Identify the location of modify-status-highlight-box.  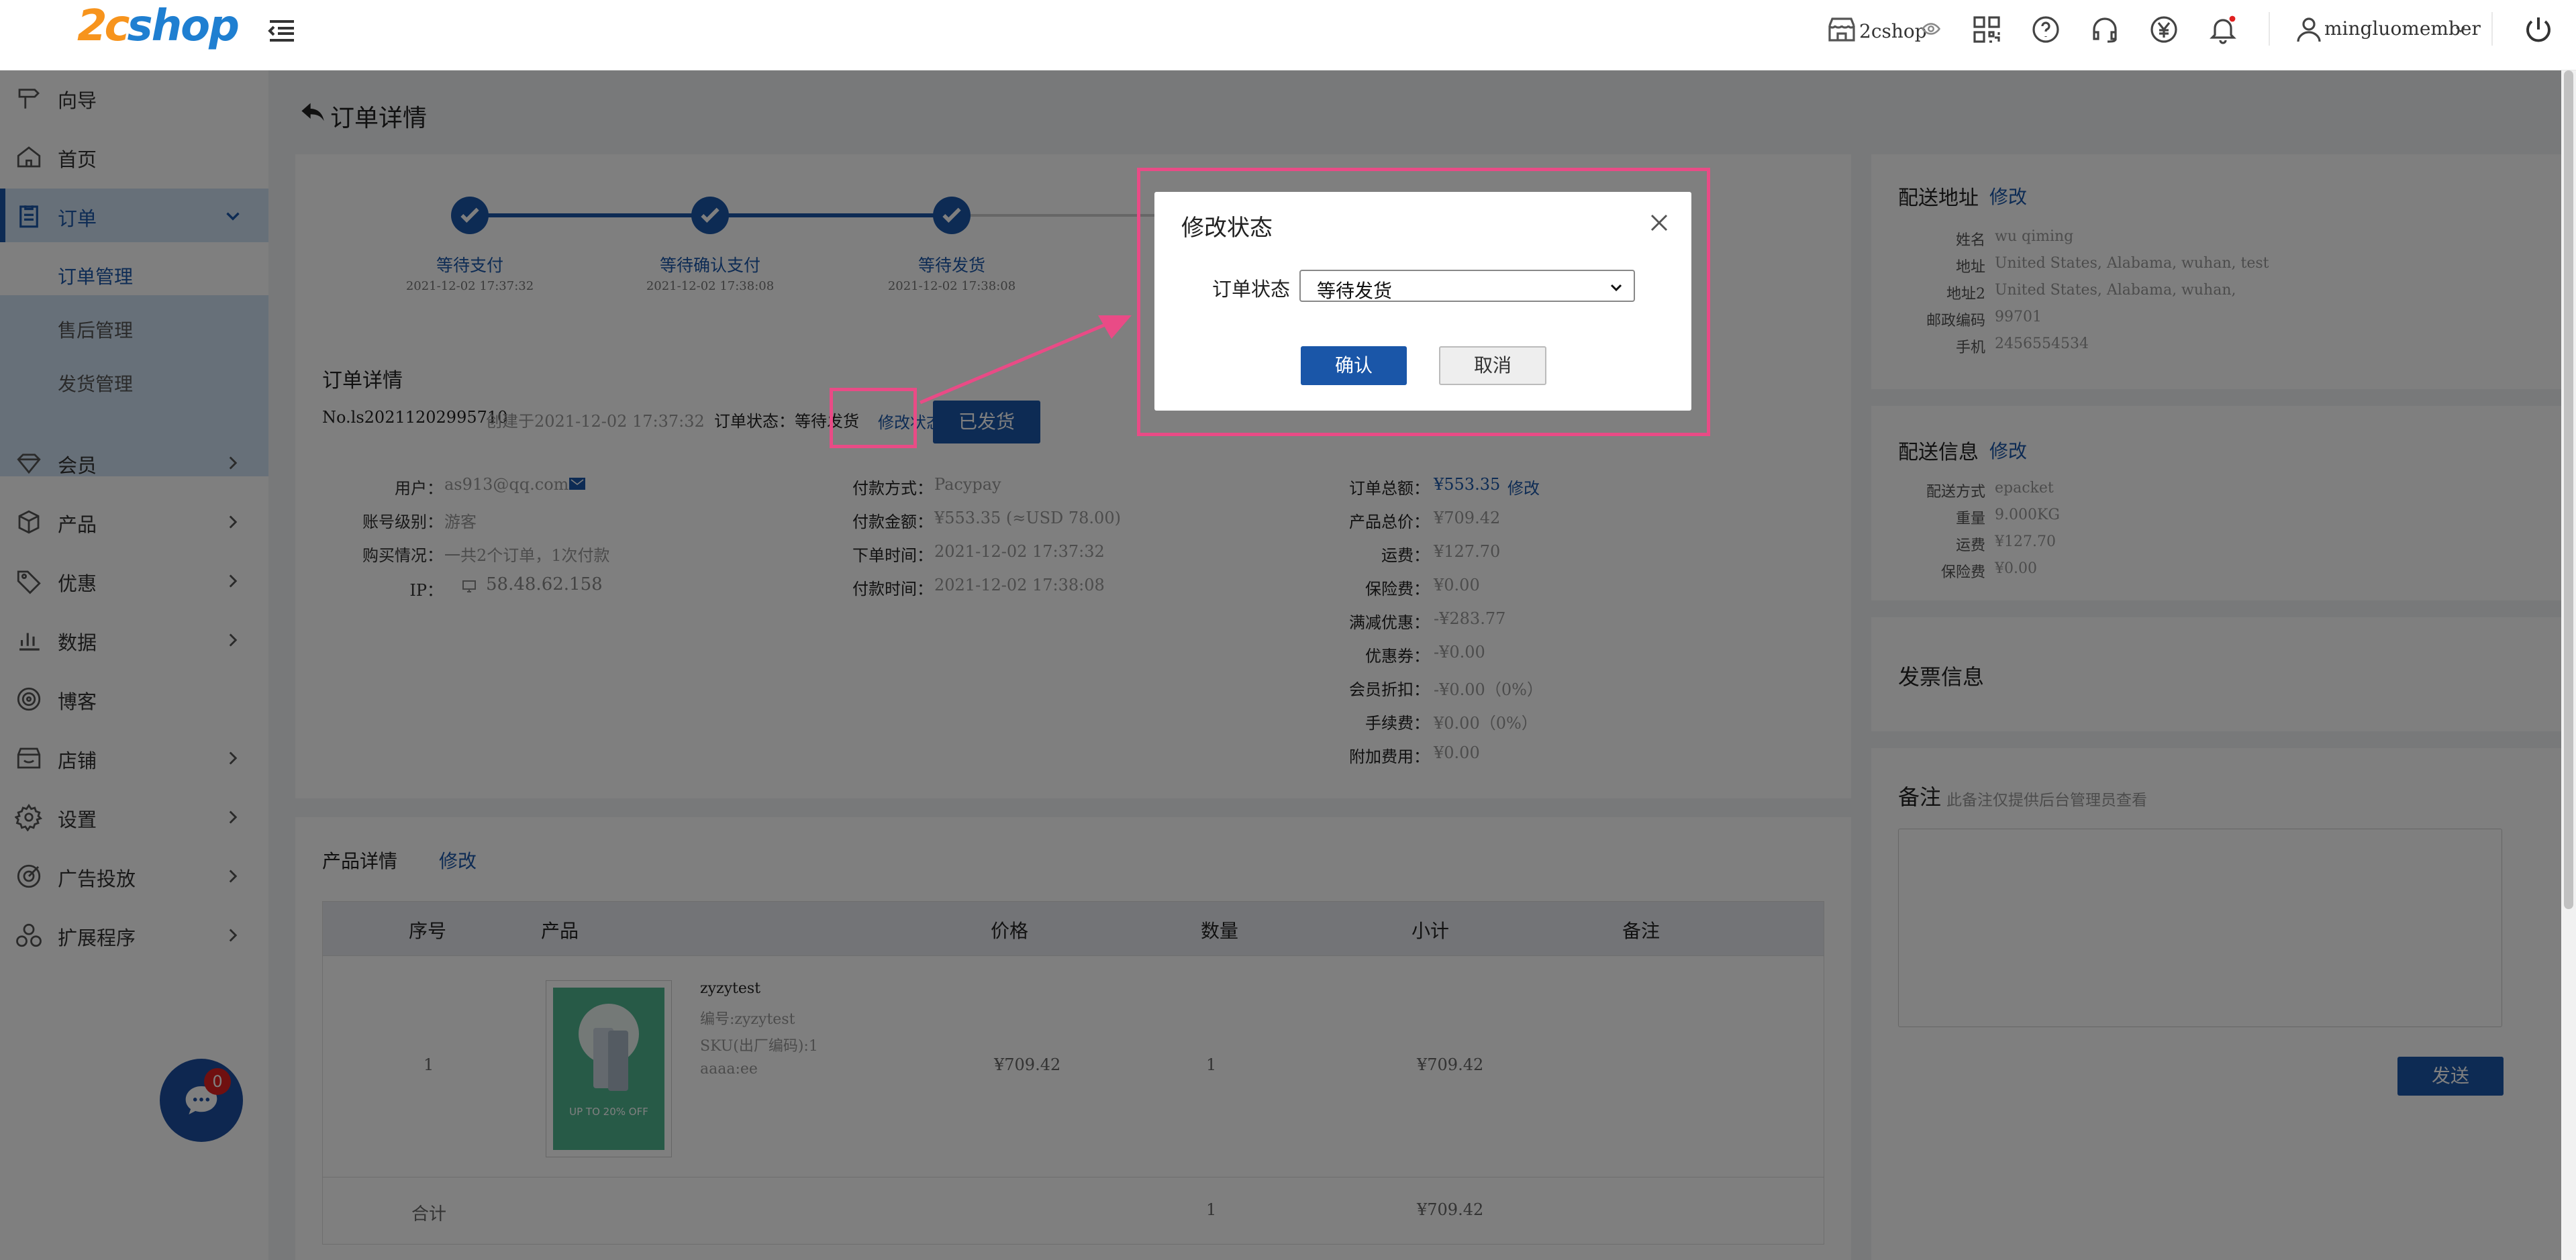
(873, 418).